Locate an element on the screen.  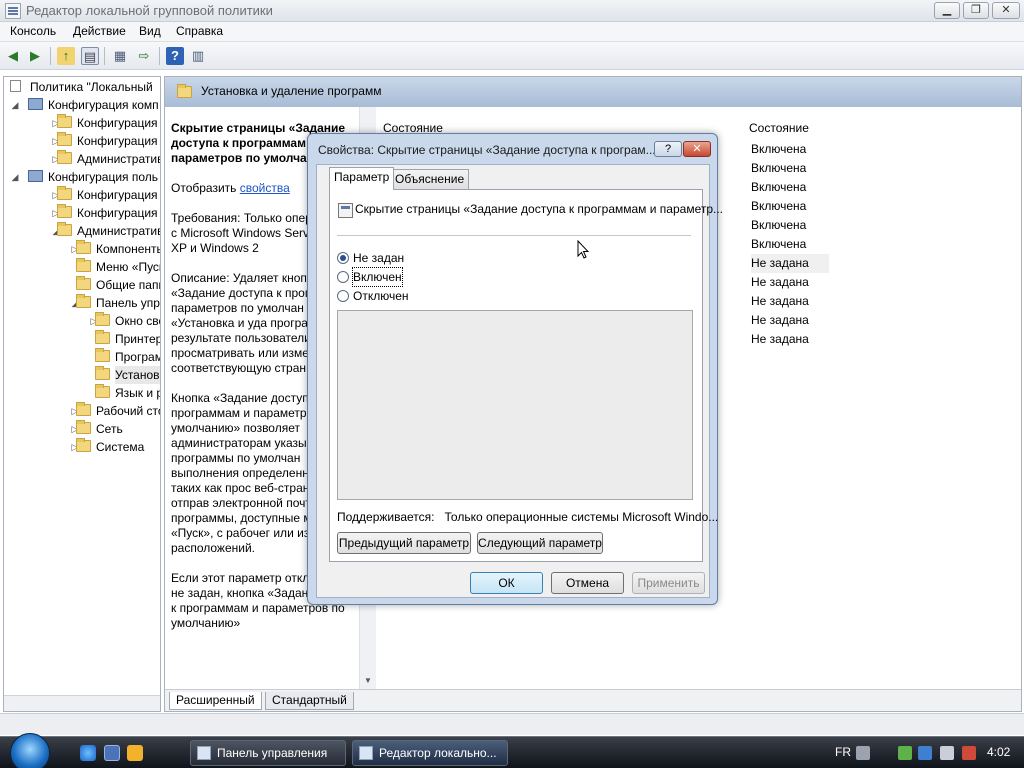
column-header-status: Состояние is located at coordinates (779, 128).